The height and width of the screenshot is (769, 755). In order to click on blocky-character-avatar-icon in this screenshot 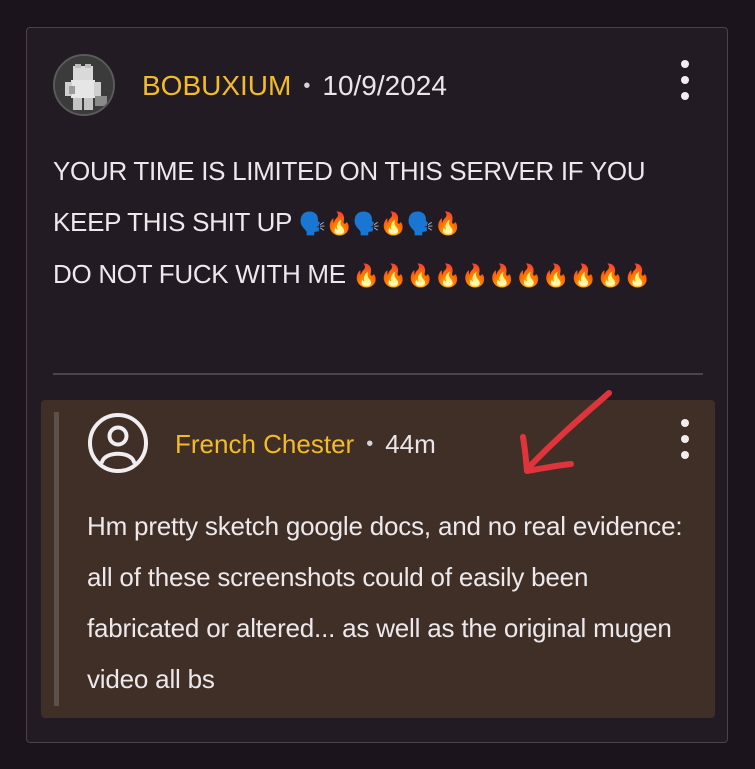, I will do `click(84, 85)`.